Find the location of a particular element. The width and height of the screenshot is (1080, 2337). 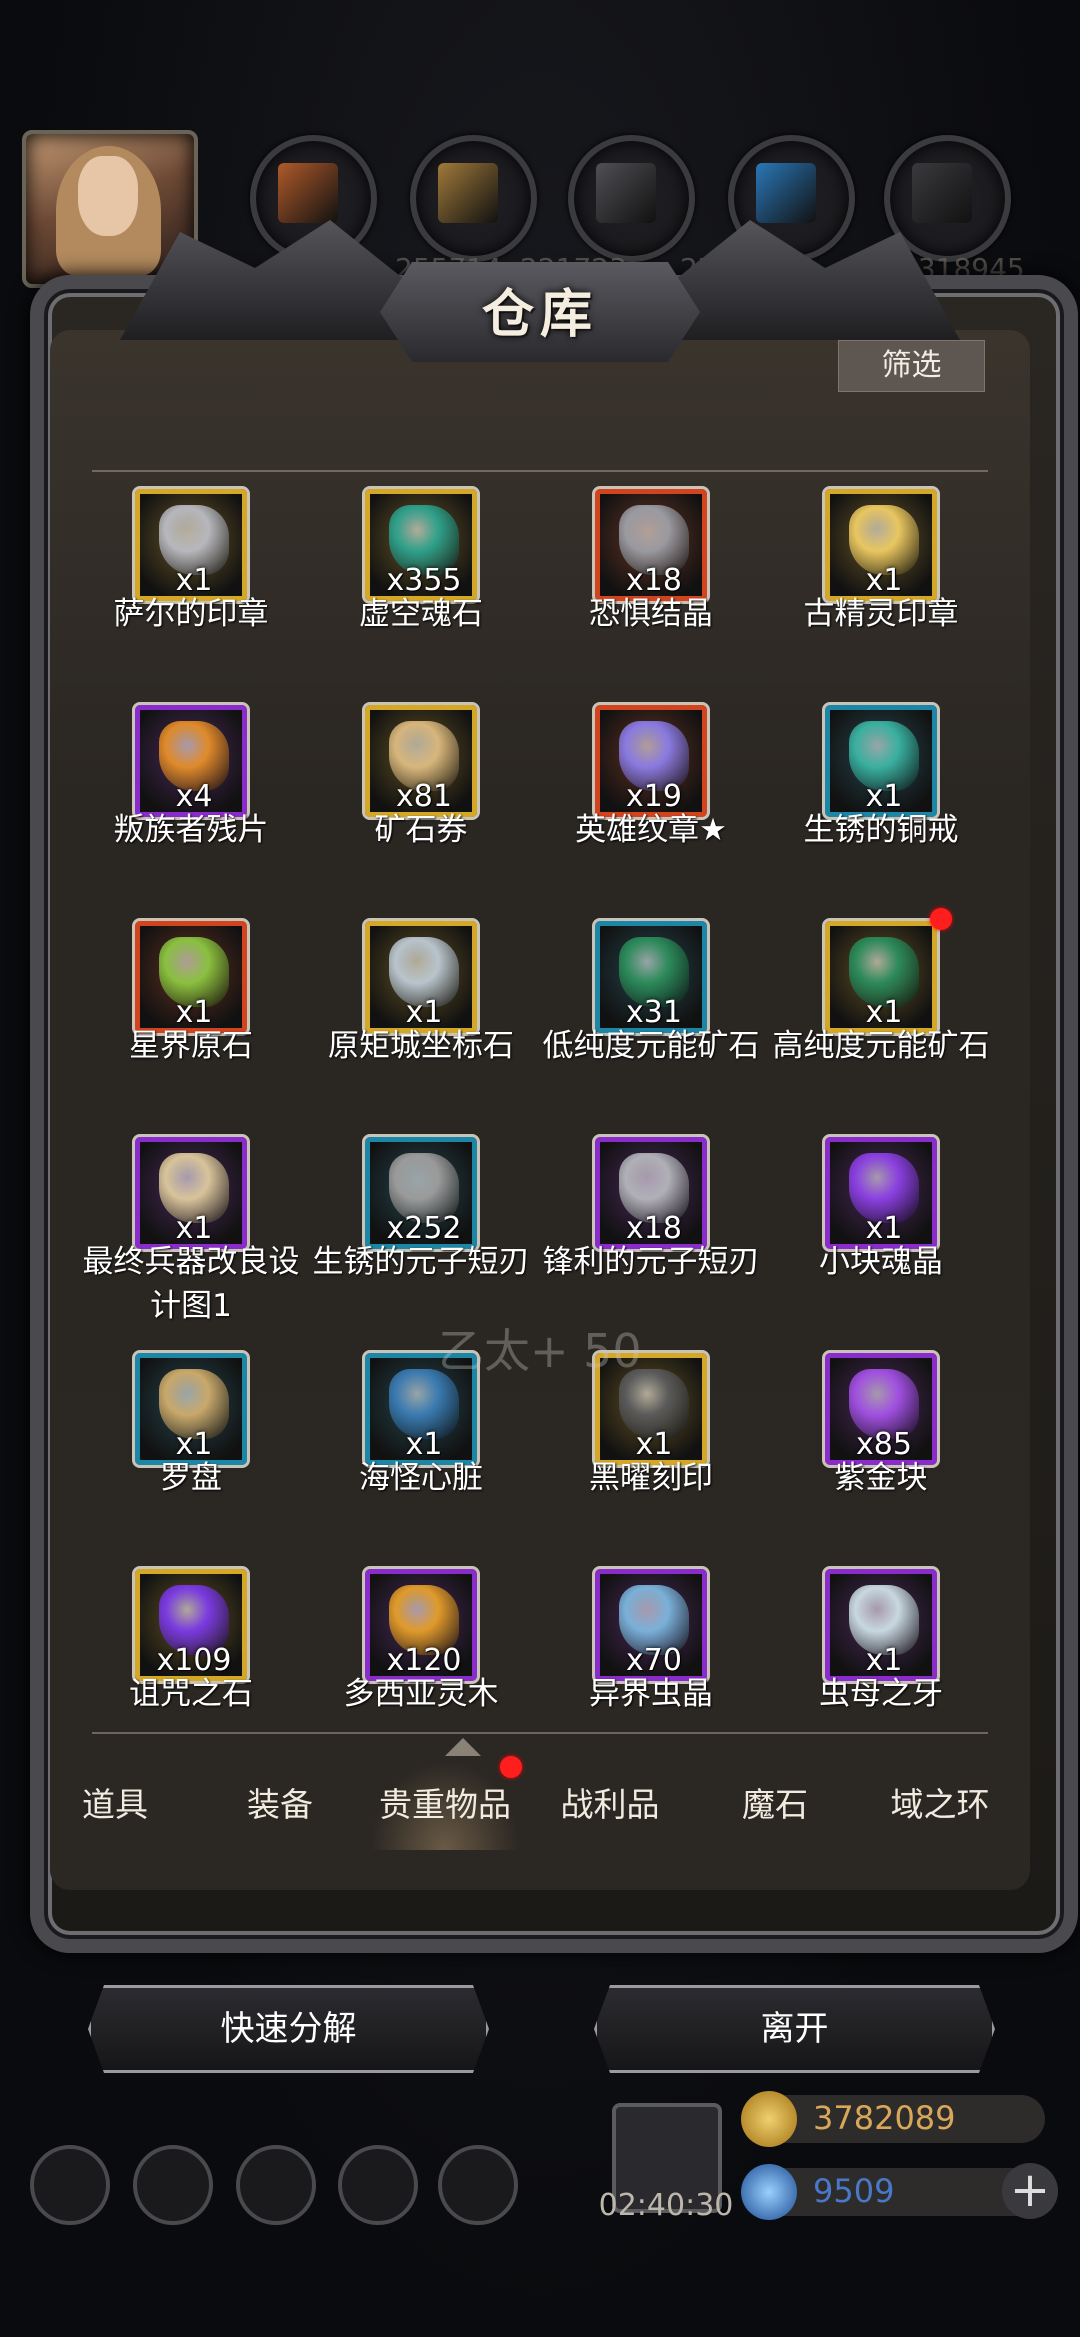

item-slot: x109 is located at coordinates (191, 1625).